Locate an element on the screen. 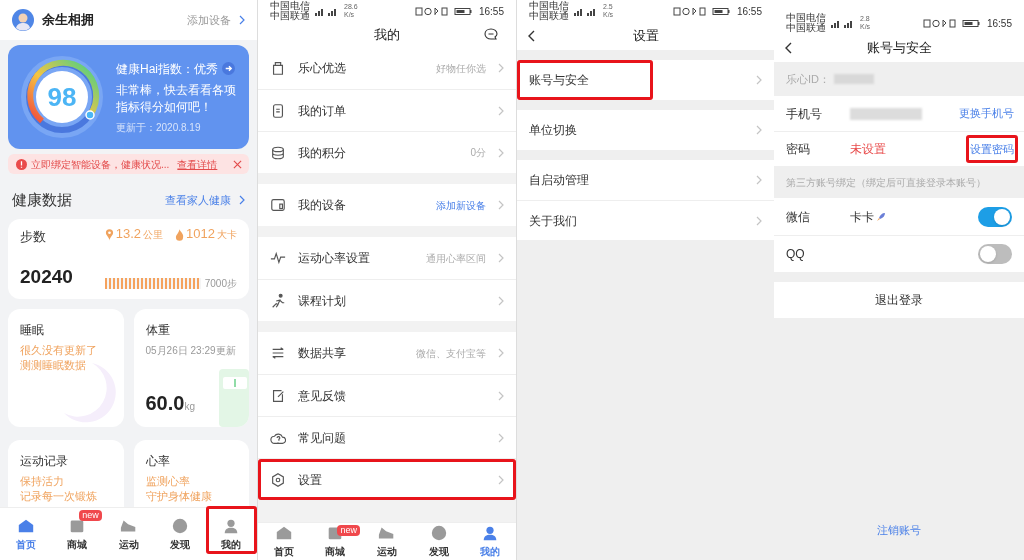  logout-button: 退出登录 is located at coordinates (899, 300).